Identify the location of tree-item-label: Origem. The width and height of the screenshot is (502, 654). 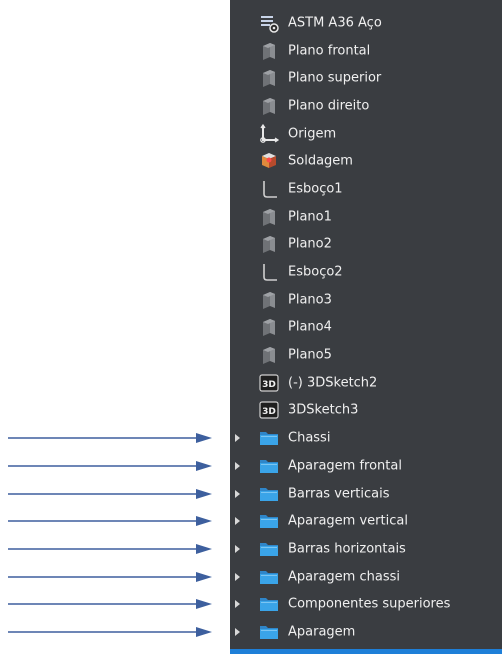
(312, 134).